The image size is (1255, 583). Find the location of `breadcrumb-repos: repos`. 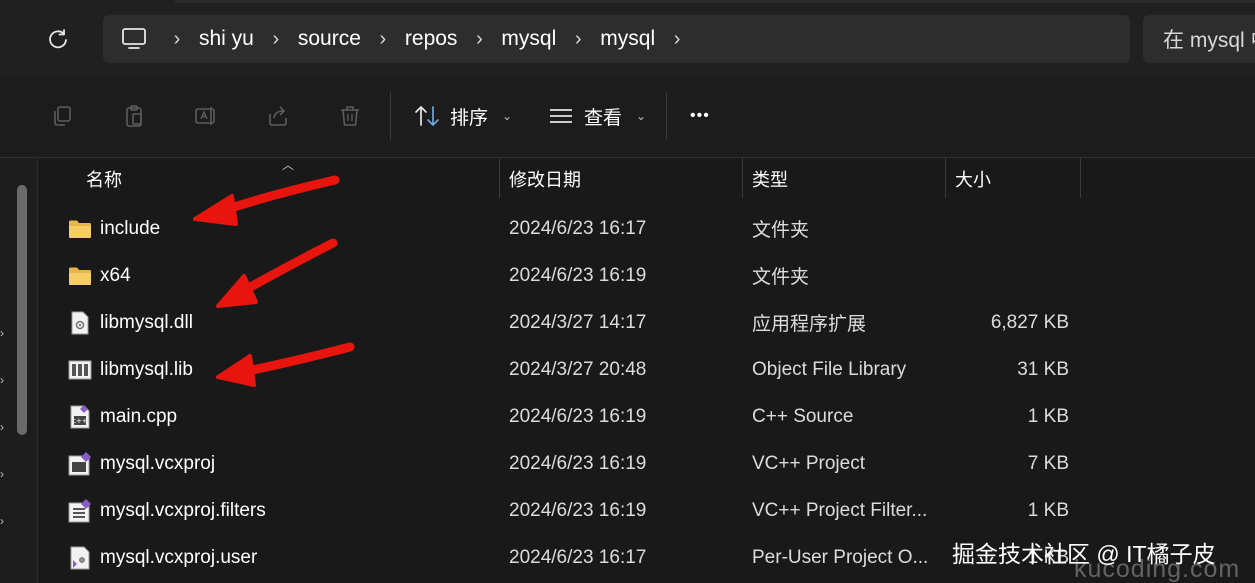

breadcrumb-repos: repos is located at coordinates (431, 39).